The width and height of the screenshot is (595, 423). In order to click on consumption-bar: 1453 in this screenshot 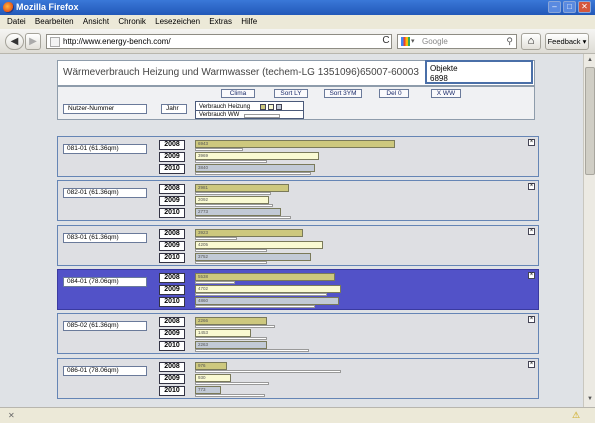, I will do `click(223, 333)`.